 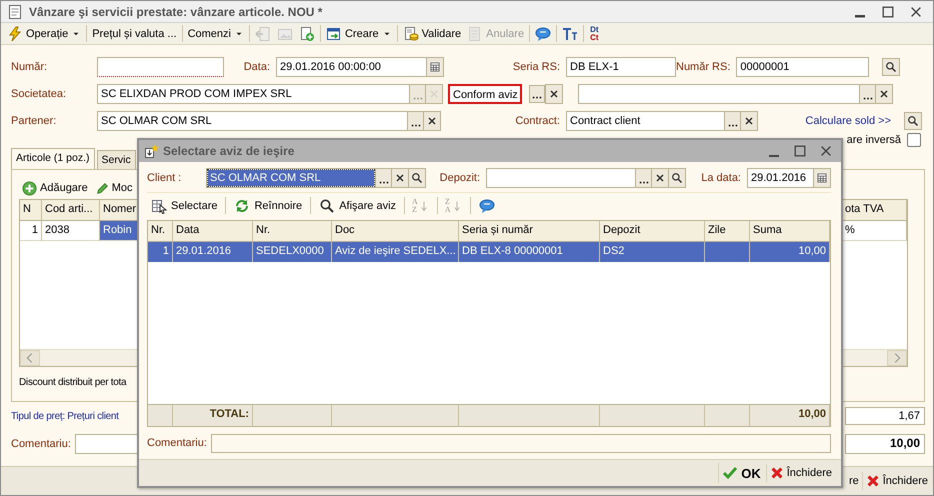 I want to click on toolbar-button: Reînnoire, so click(x=268, y=205).